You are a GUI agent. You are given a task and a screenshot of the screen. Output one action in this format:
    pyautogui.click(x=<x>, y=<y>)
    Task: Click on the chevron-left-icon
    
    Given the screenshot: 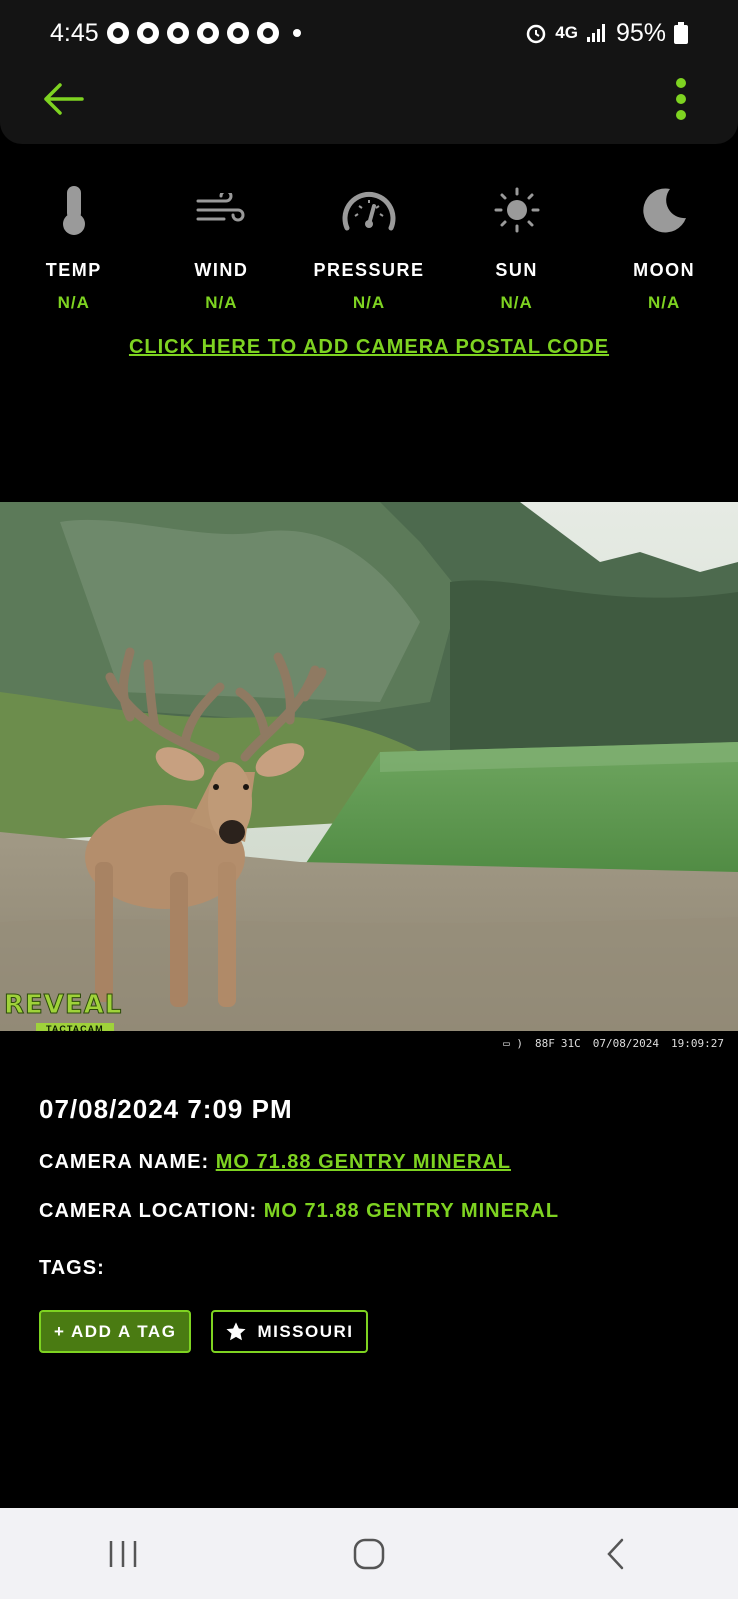 What is the action you would take?
    pyautogui.click(x=615, y=1553)
    